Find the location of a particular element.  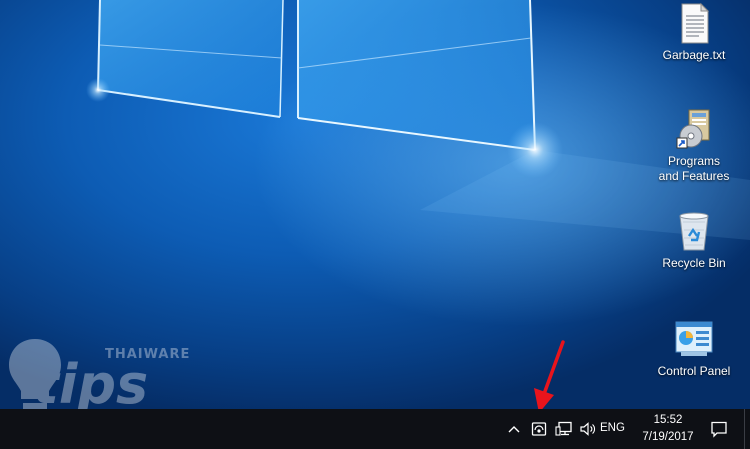

show-hidden-icons-button is located at coordinates (514, 429).